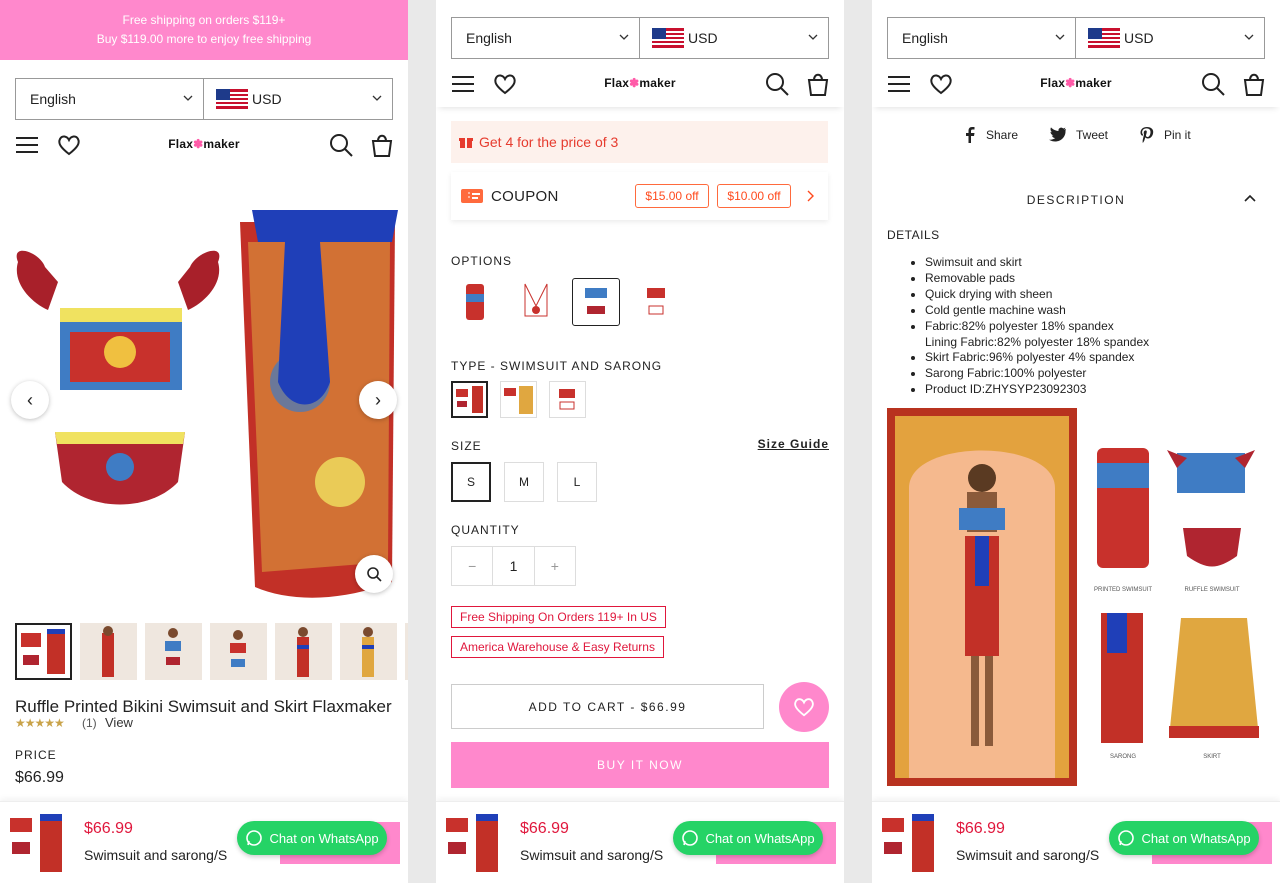 The width and height of the screenshot is (1280, 883). I want to click on share-label: Share, so click(1002, 135).